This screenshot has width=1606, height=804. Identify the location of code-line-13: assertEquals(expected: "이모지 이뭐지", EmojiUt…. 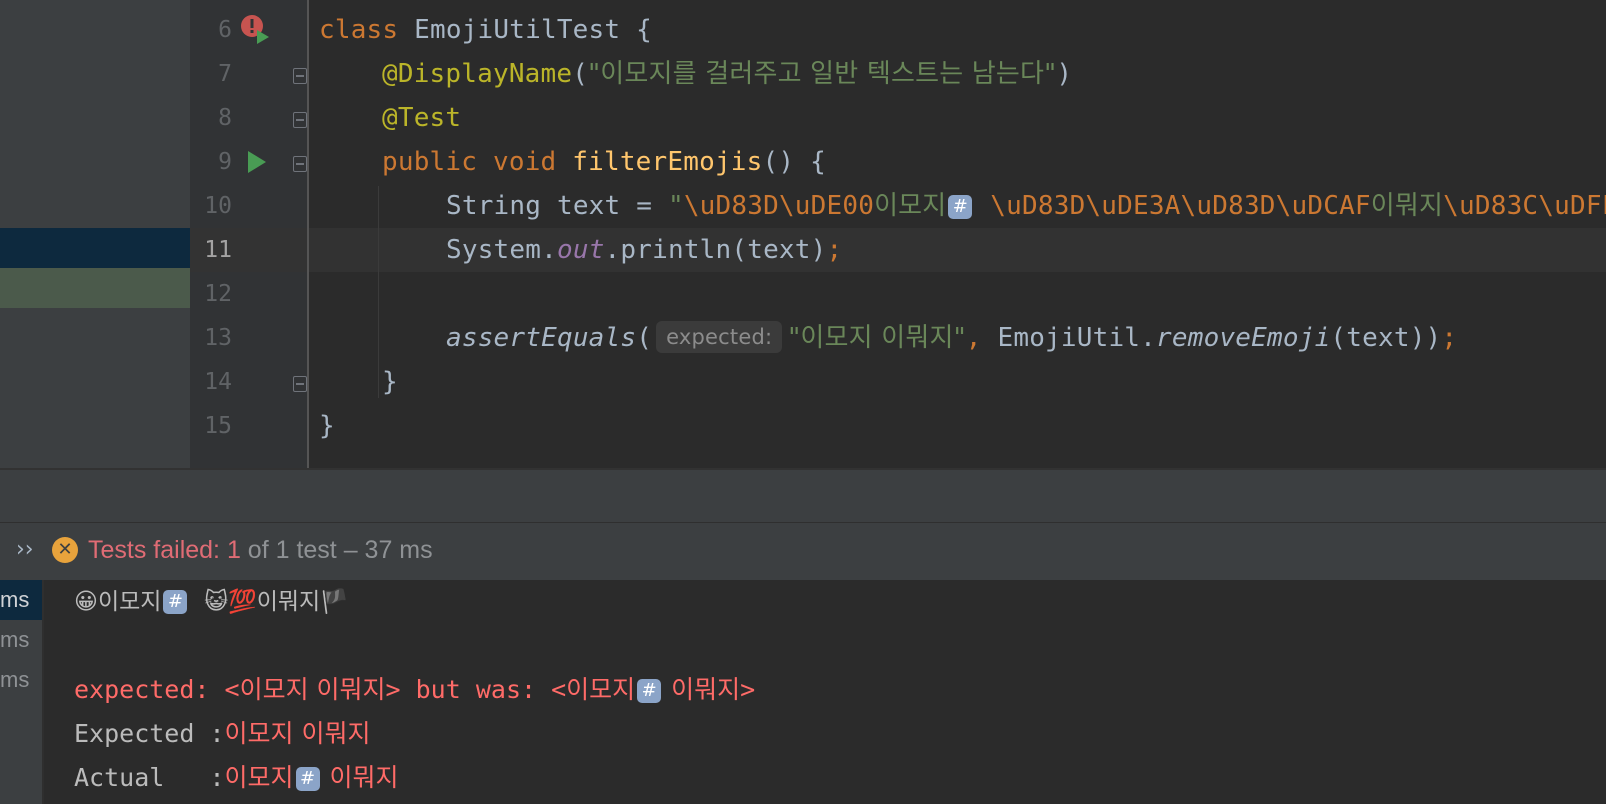
(951, 338).